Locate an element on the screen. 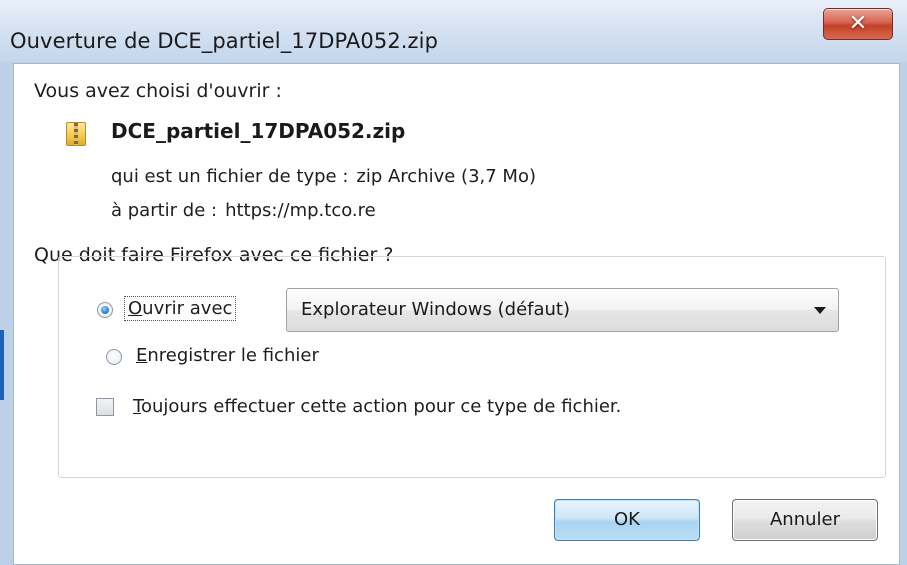 Image resolution: width=907 pixels, height=565 pixels. title-bar: Ouverture de DCE_partiel_17DPA052.zip ✕ is located at coordinates (453, 31).